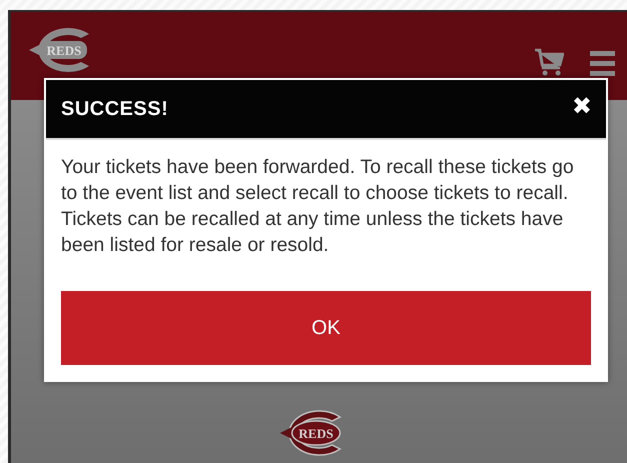 This screenshot has width=627, height=463. What do you see at coordinates (582, 106) in the screenshot?
I see `close-button: ✖` at bounding box center [582, 106].